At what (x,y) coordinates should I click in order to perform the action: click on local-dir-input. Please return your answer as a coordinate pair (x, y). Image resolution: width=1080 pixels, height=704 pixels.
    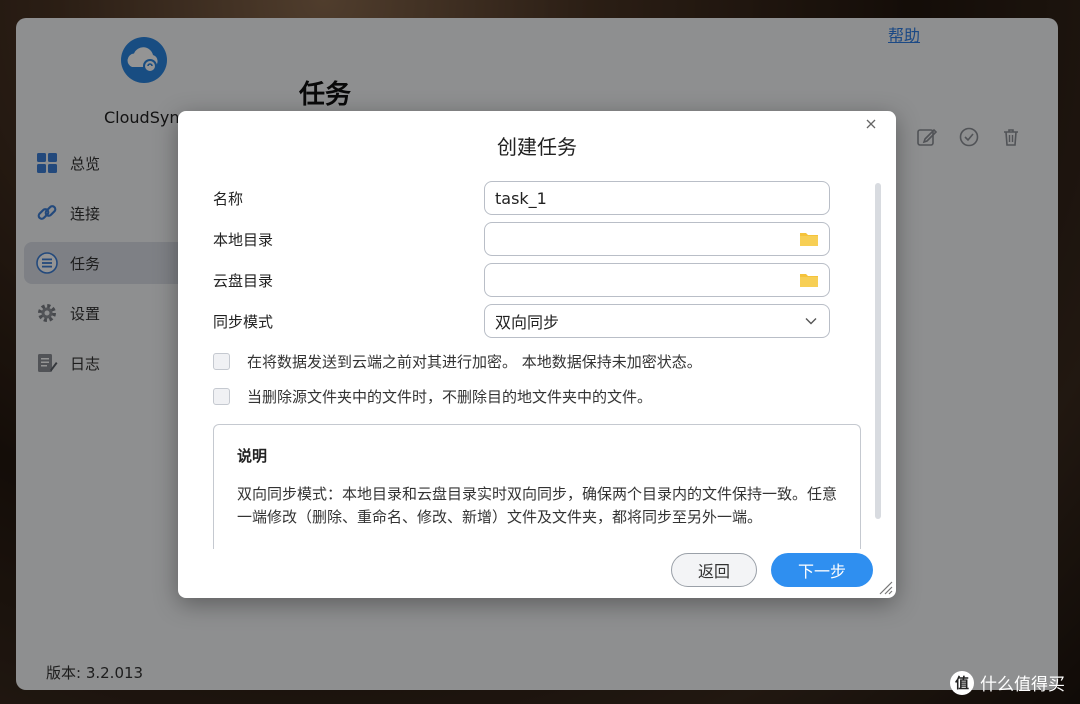
    Looking at the image, I should click on (657, 239).